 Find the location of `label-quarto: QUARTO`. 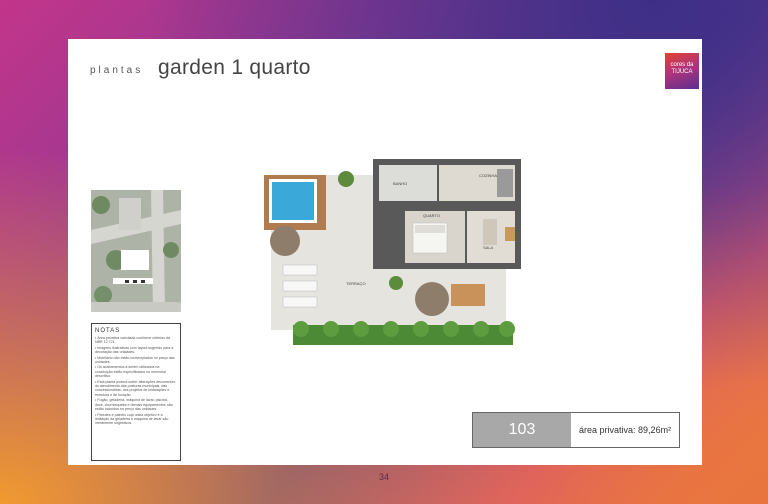

label-quarto: QUARTO is located at coordinates (431, 215).